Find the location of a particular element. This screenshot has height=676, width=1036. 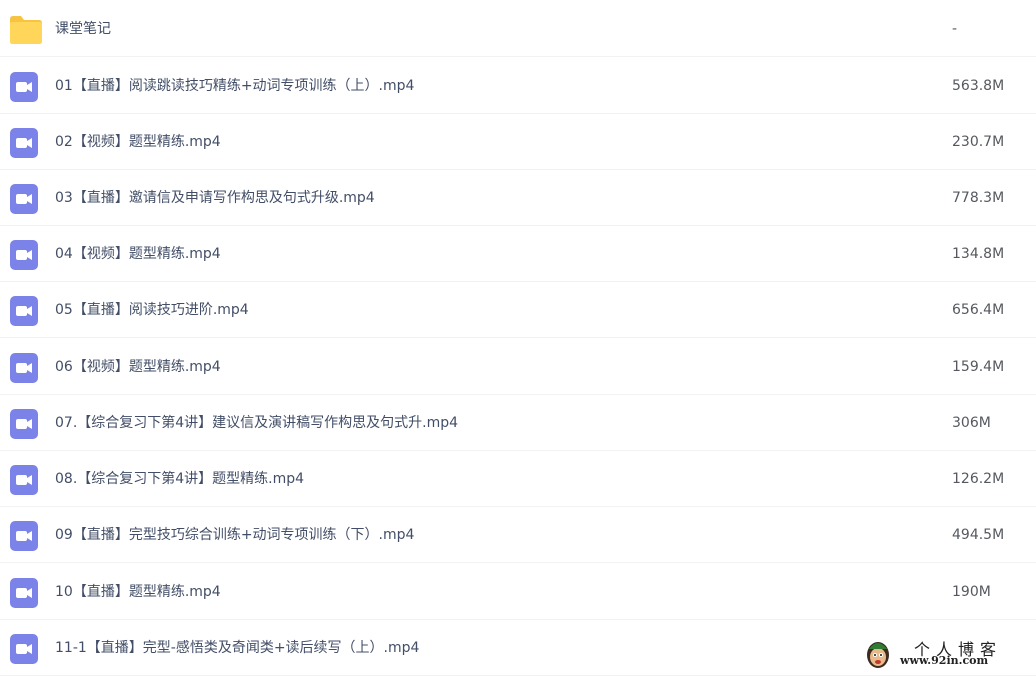

file-name: 10【直播】题型精练.mp4 is located at coordinates (138, 592).